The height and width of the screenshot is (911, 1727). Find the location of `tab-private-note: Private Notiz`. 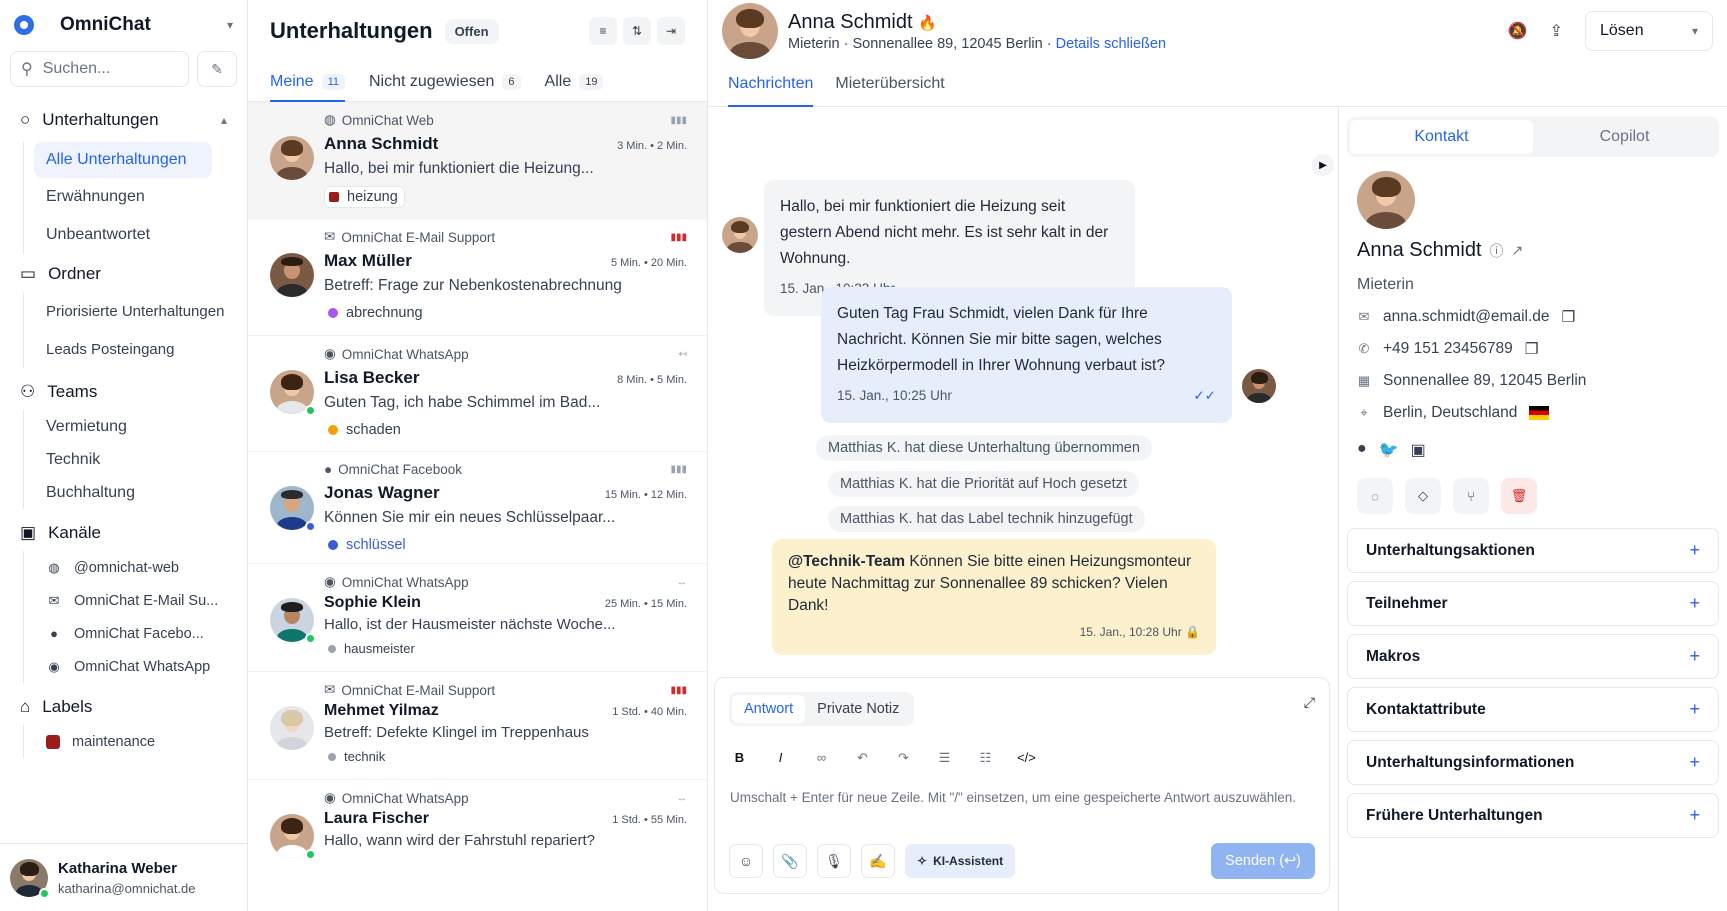

tab-private-note: Private Notiz is located at coordinates (858, 709).